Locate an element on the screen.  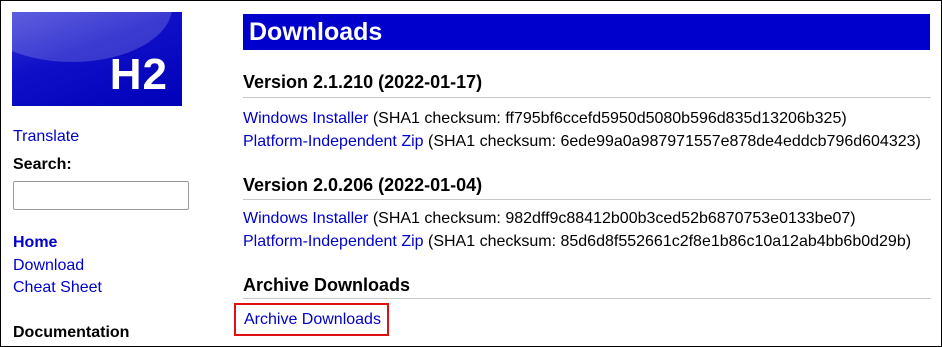
archive-heading: Archive Downloads is located at coordinates (327, 285).